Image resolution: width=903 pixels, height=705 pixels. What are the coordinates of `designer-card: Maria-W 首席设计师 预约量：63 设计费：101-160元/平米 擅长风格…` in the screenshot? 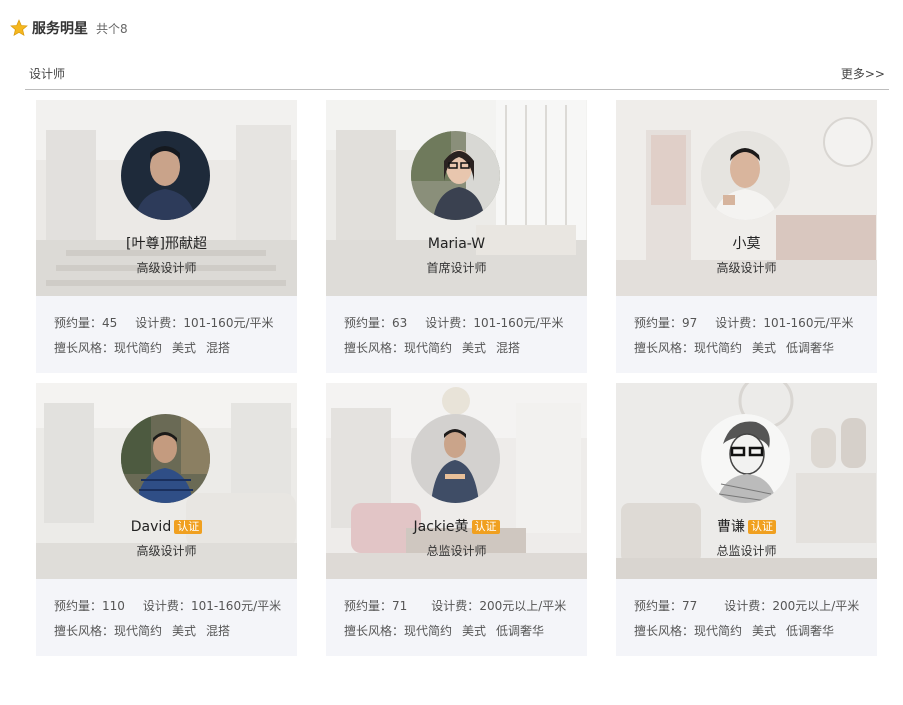 It's located at (456, 236).